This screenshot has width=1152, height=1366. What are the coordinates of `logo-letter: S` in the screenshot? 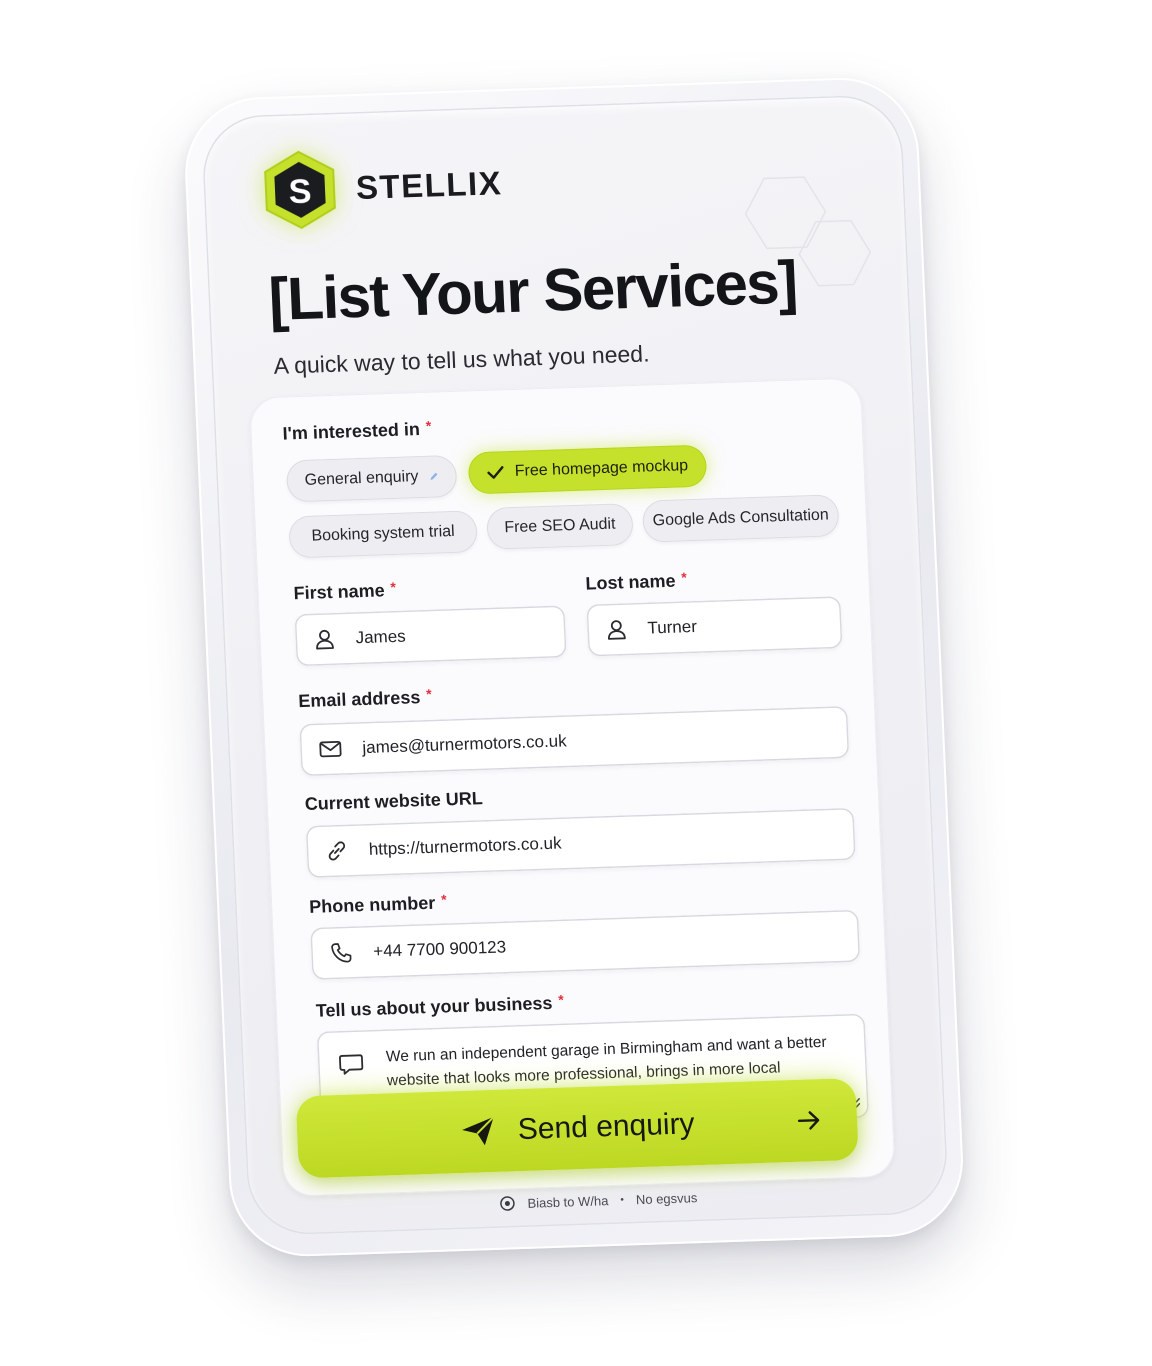 It's located at (300, 192).